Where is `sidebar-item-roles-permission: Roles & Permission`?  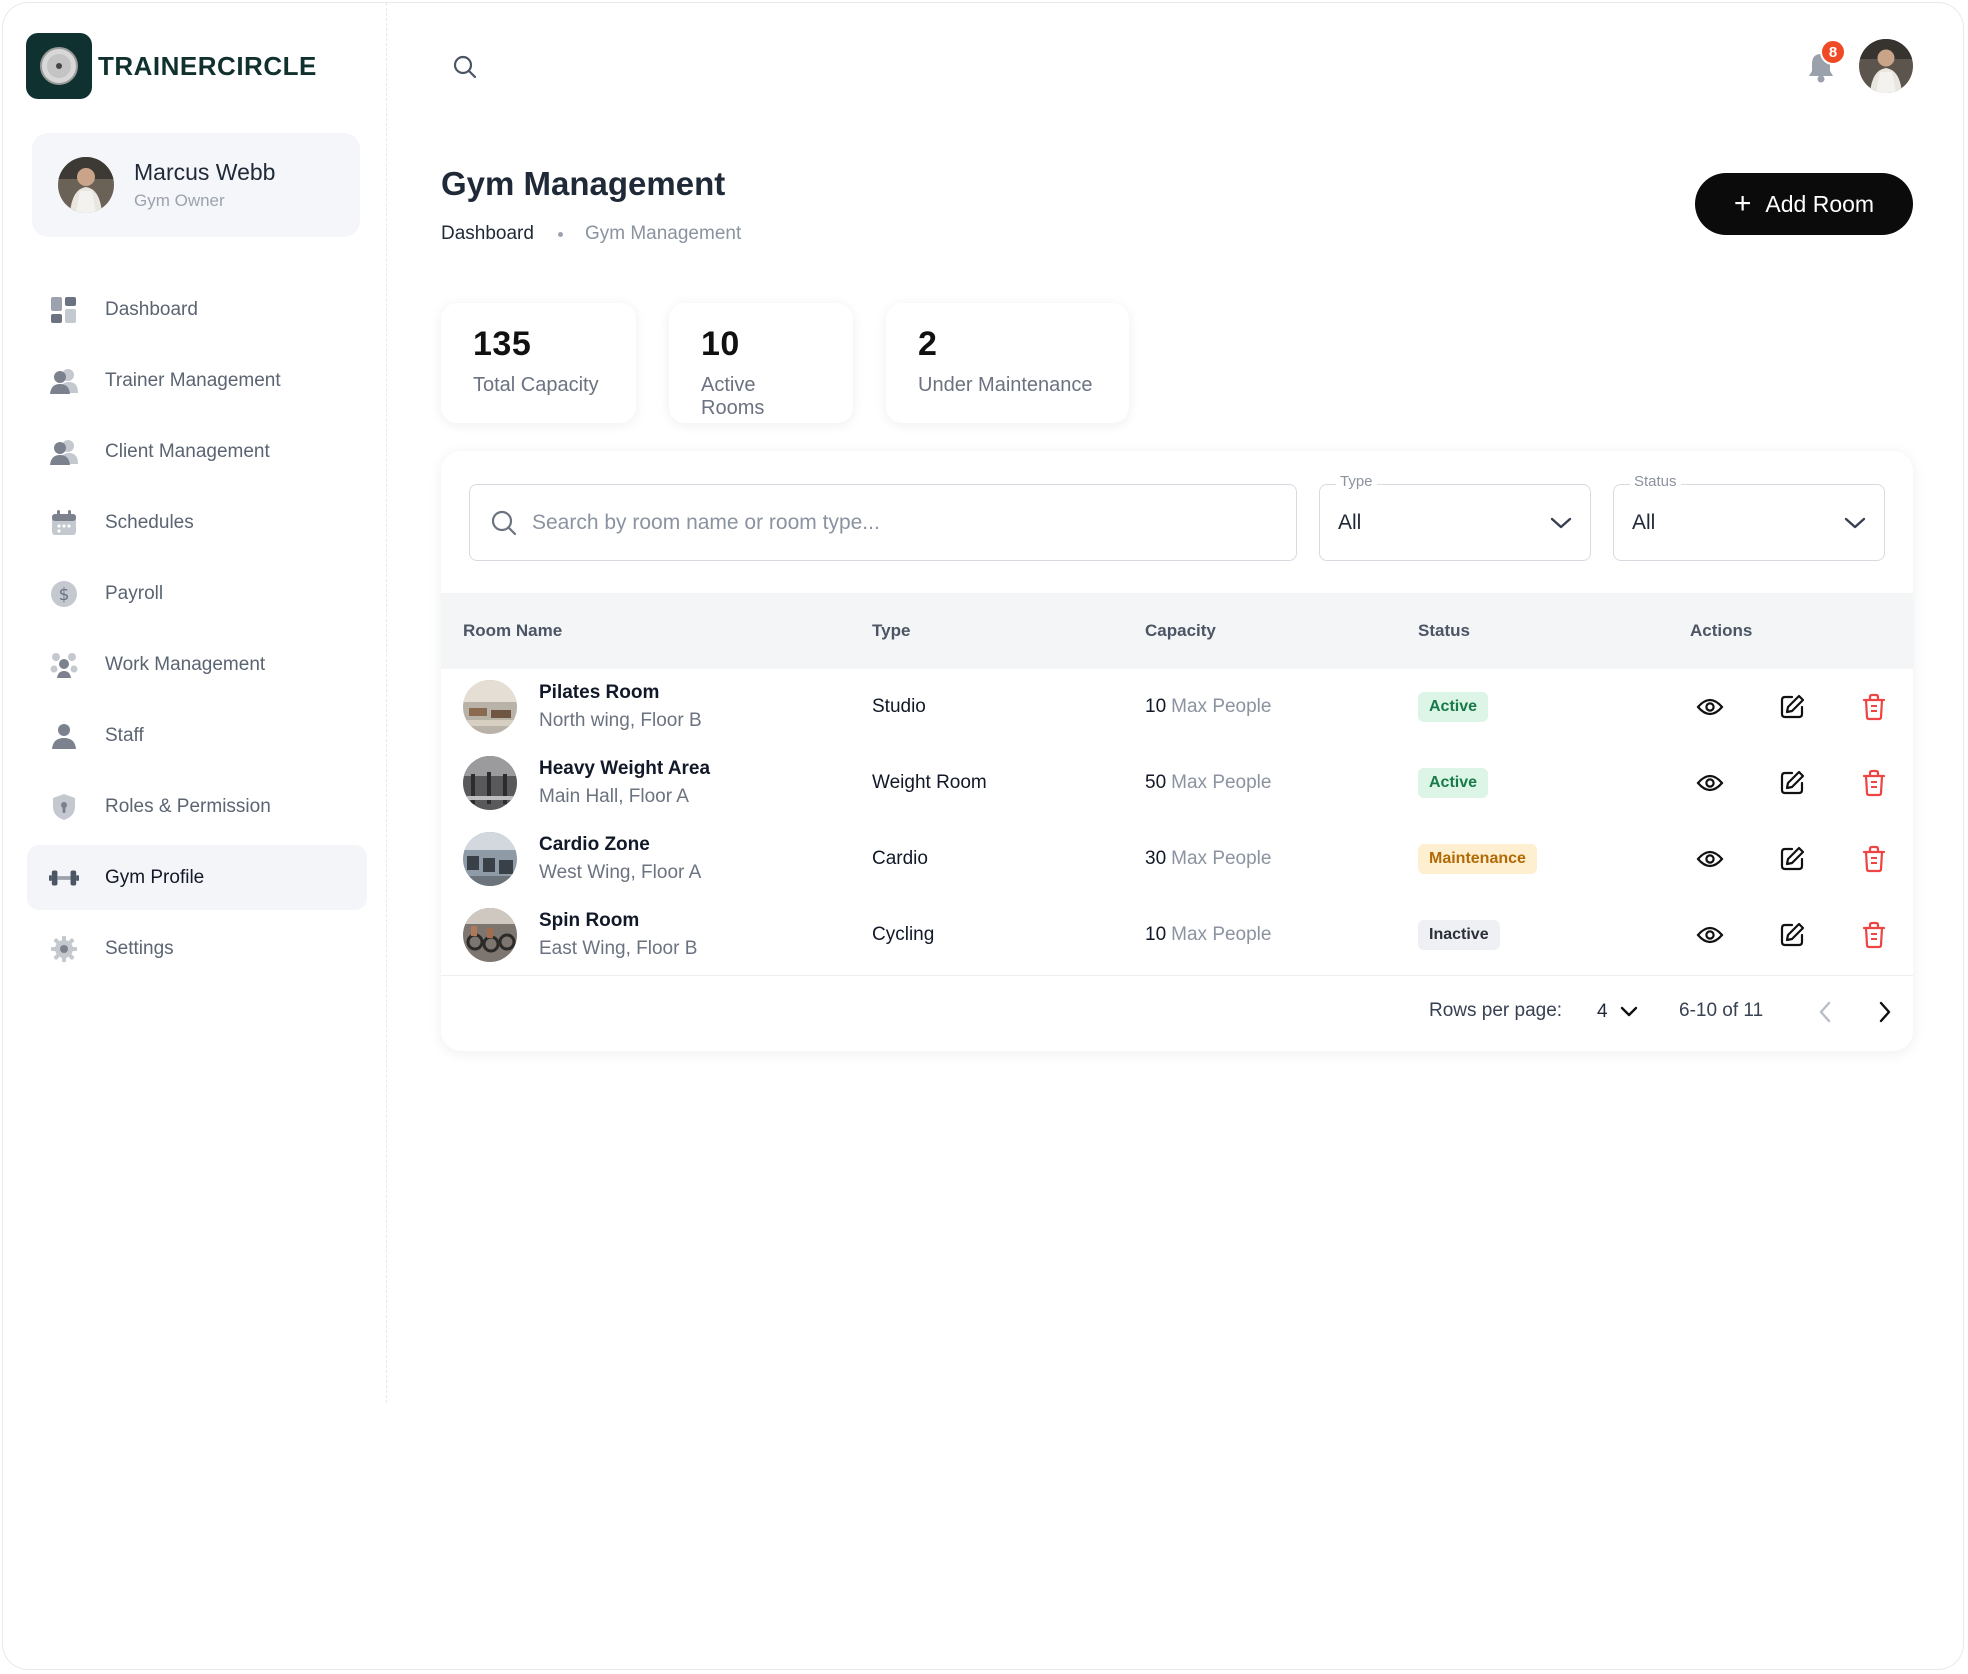
sidebar-item-roles-permission: Roles & Permission is located at coordinates (197, 806).